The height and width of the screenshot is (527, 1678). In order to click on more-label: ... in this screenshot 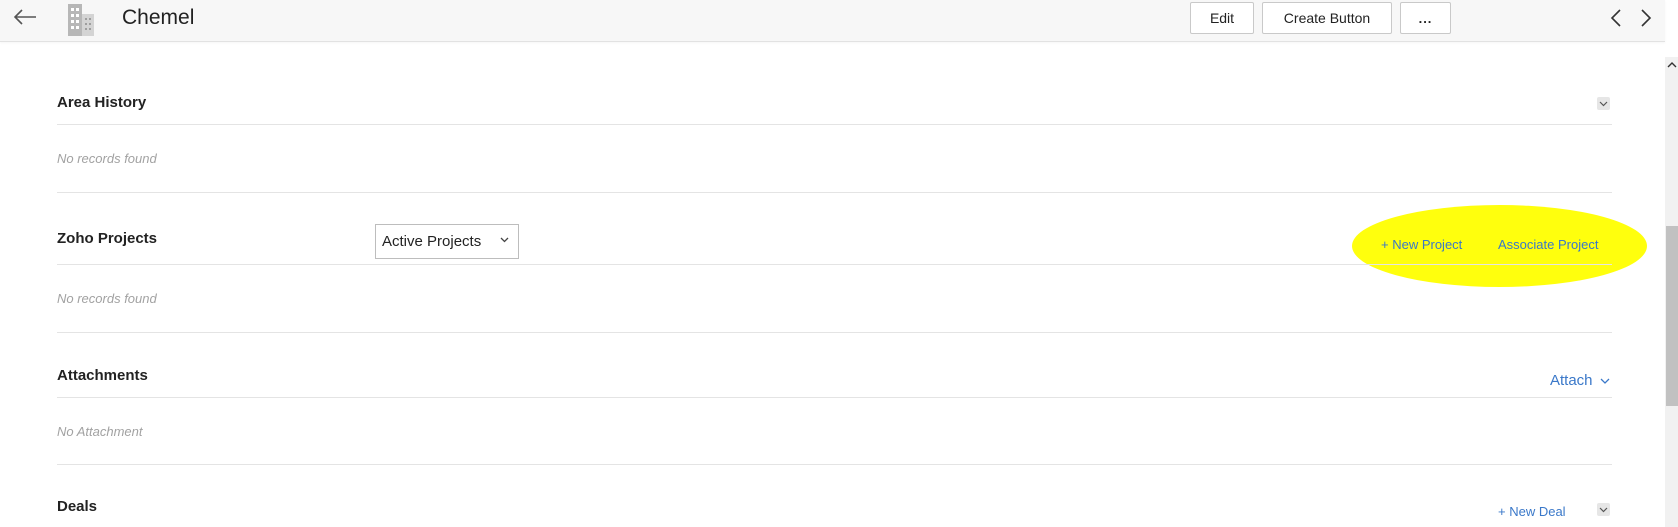, I will do `click(1425, 18)`.